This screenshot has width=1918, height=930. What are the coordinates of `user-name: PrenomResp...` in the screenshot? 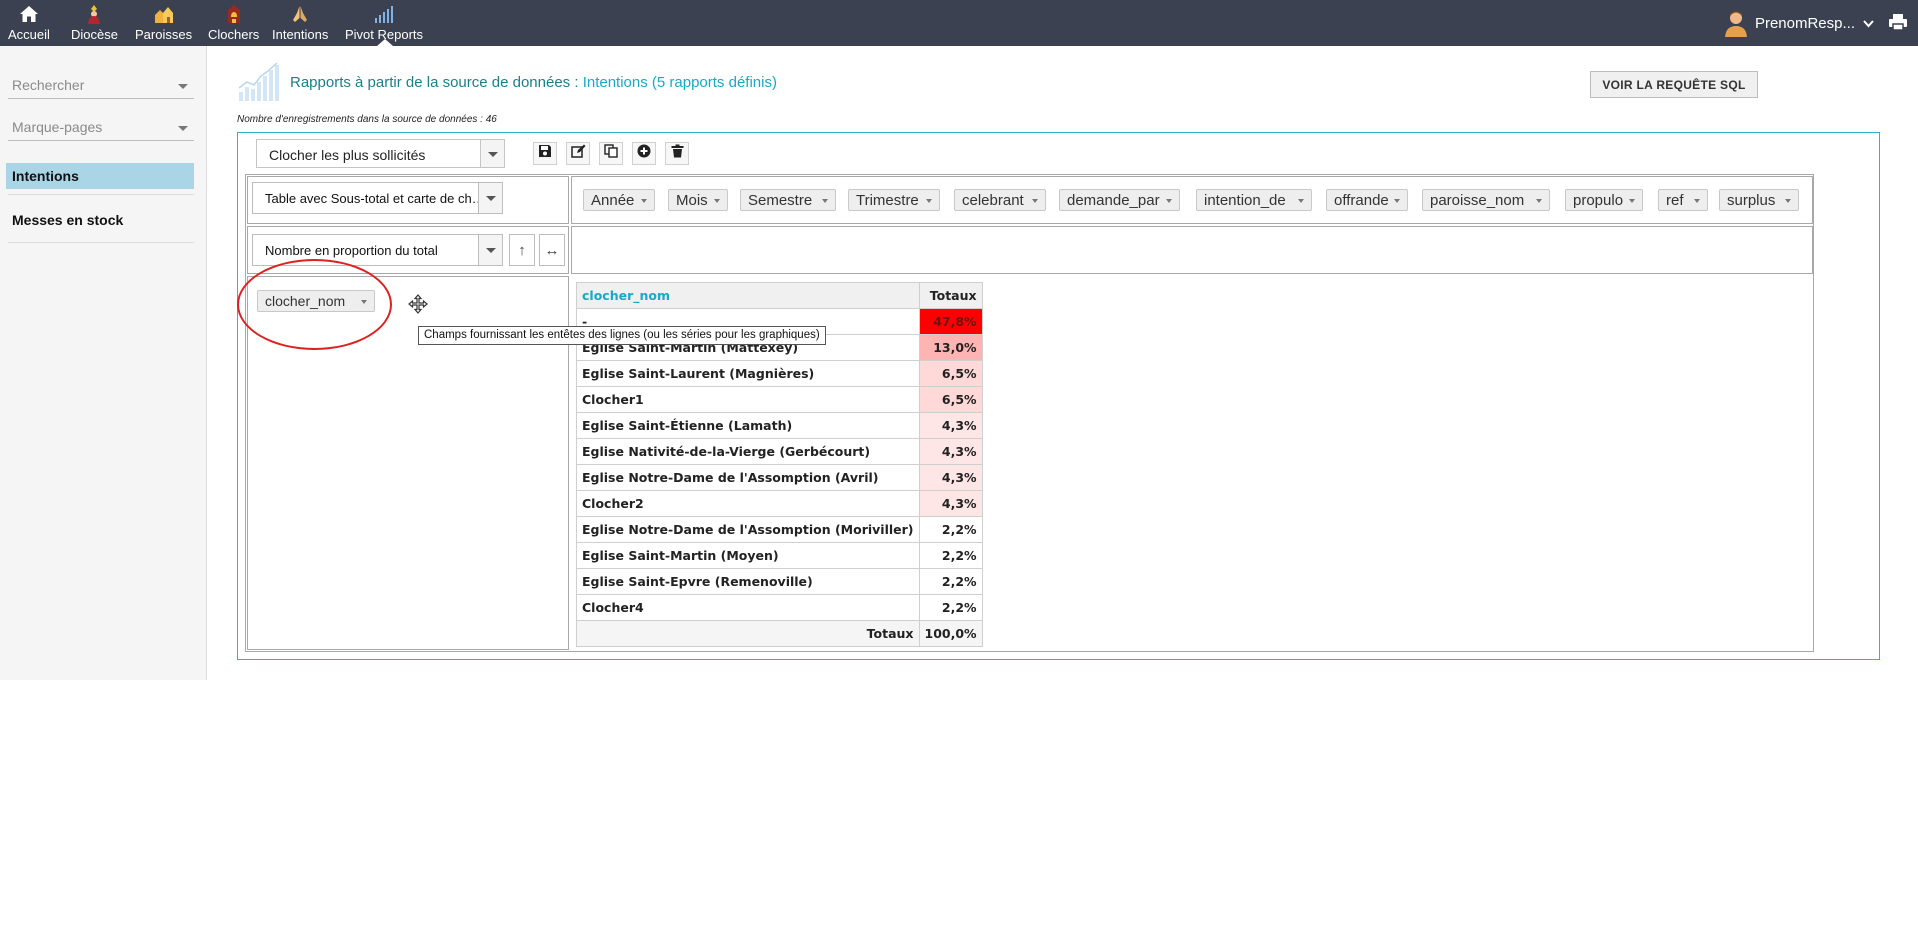 It's located at (1804, 23).